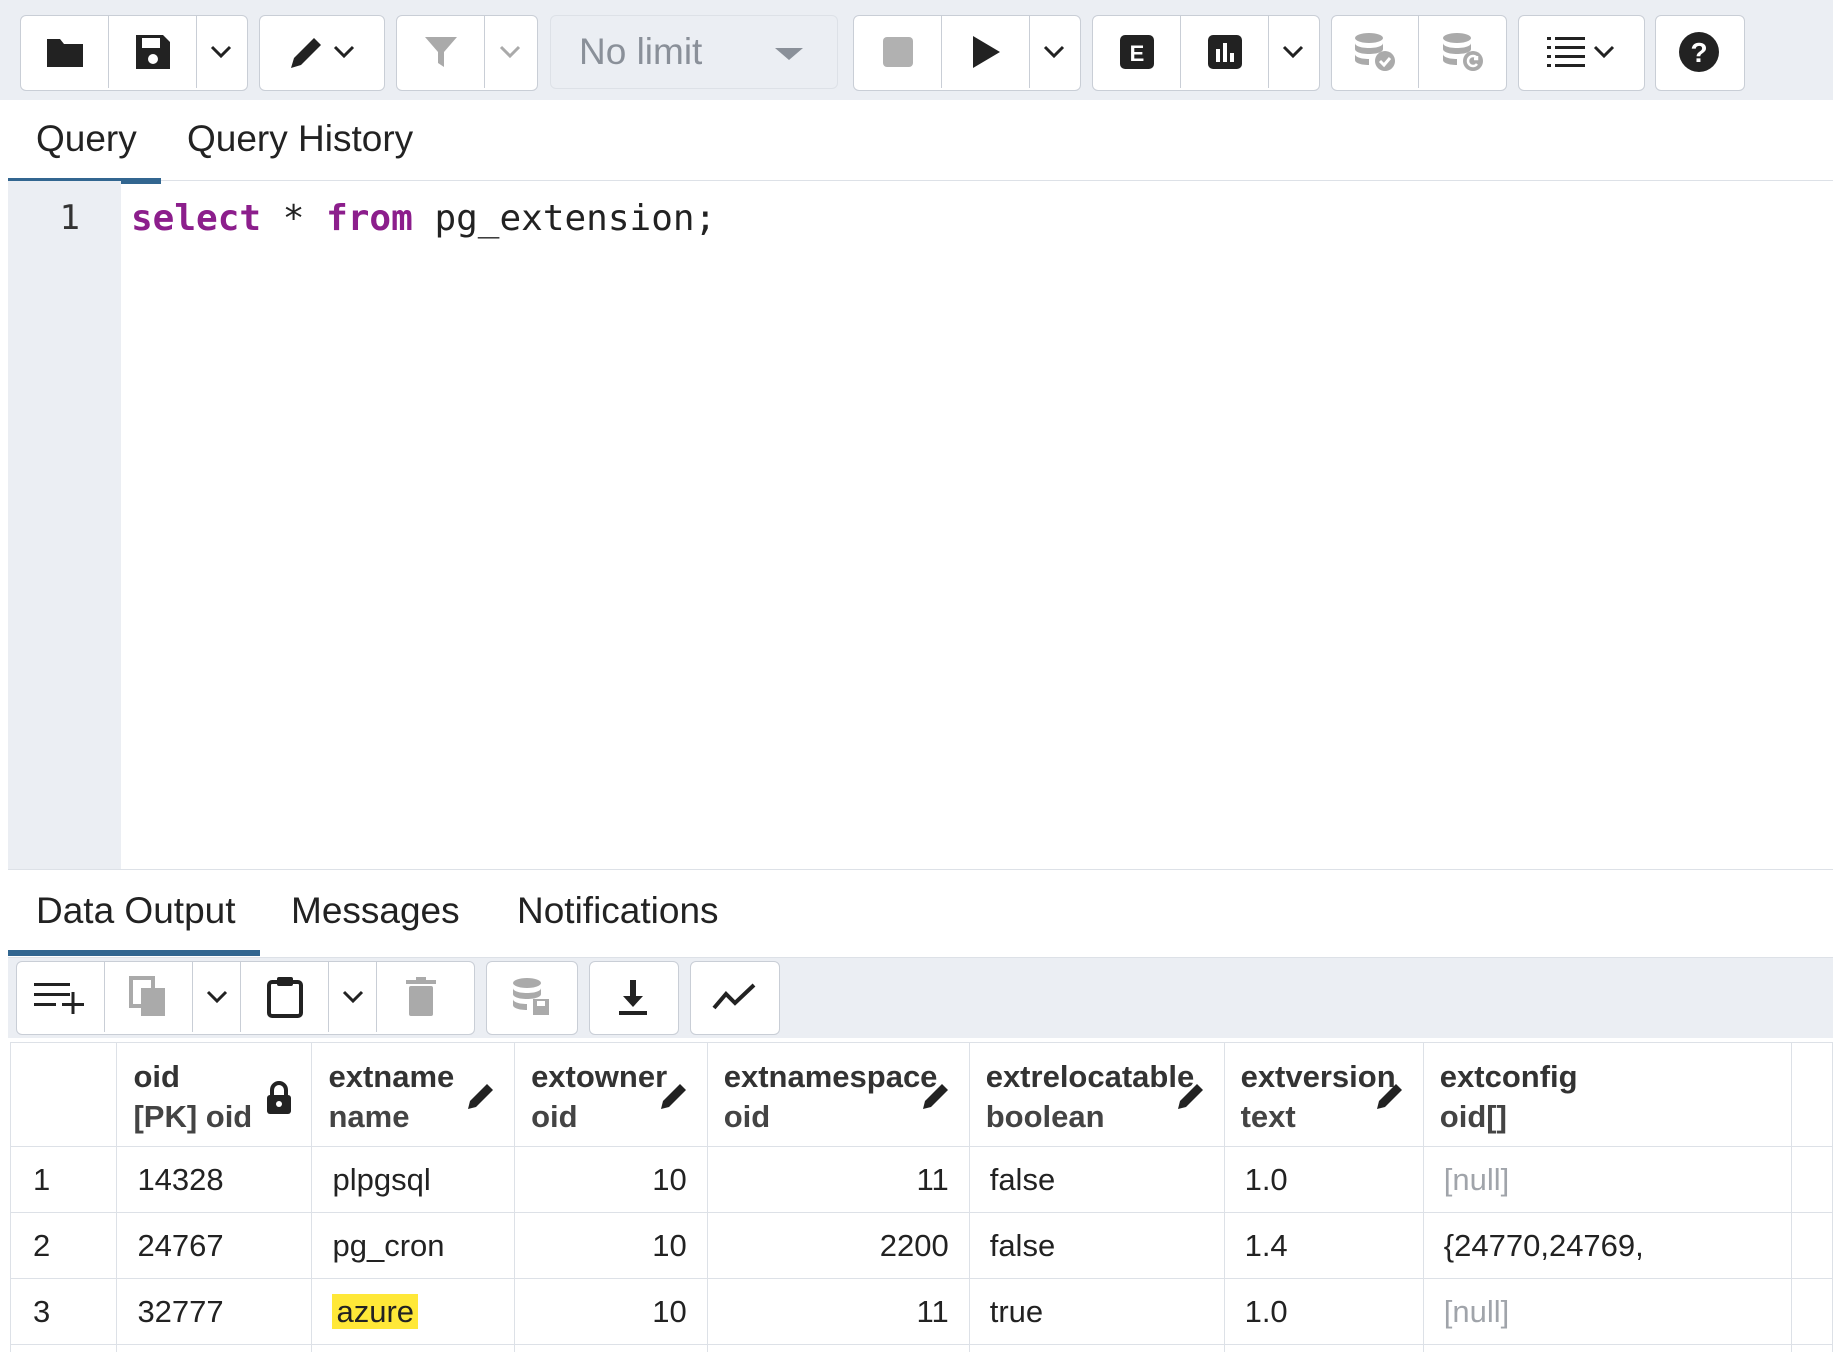  I want to click on edit-dropdown-button, so click(321, 52).